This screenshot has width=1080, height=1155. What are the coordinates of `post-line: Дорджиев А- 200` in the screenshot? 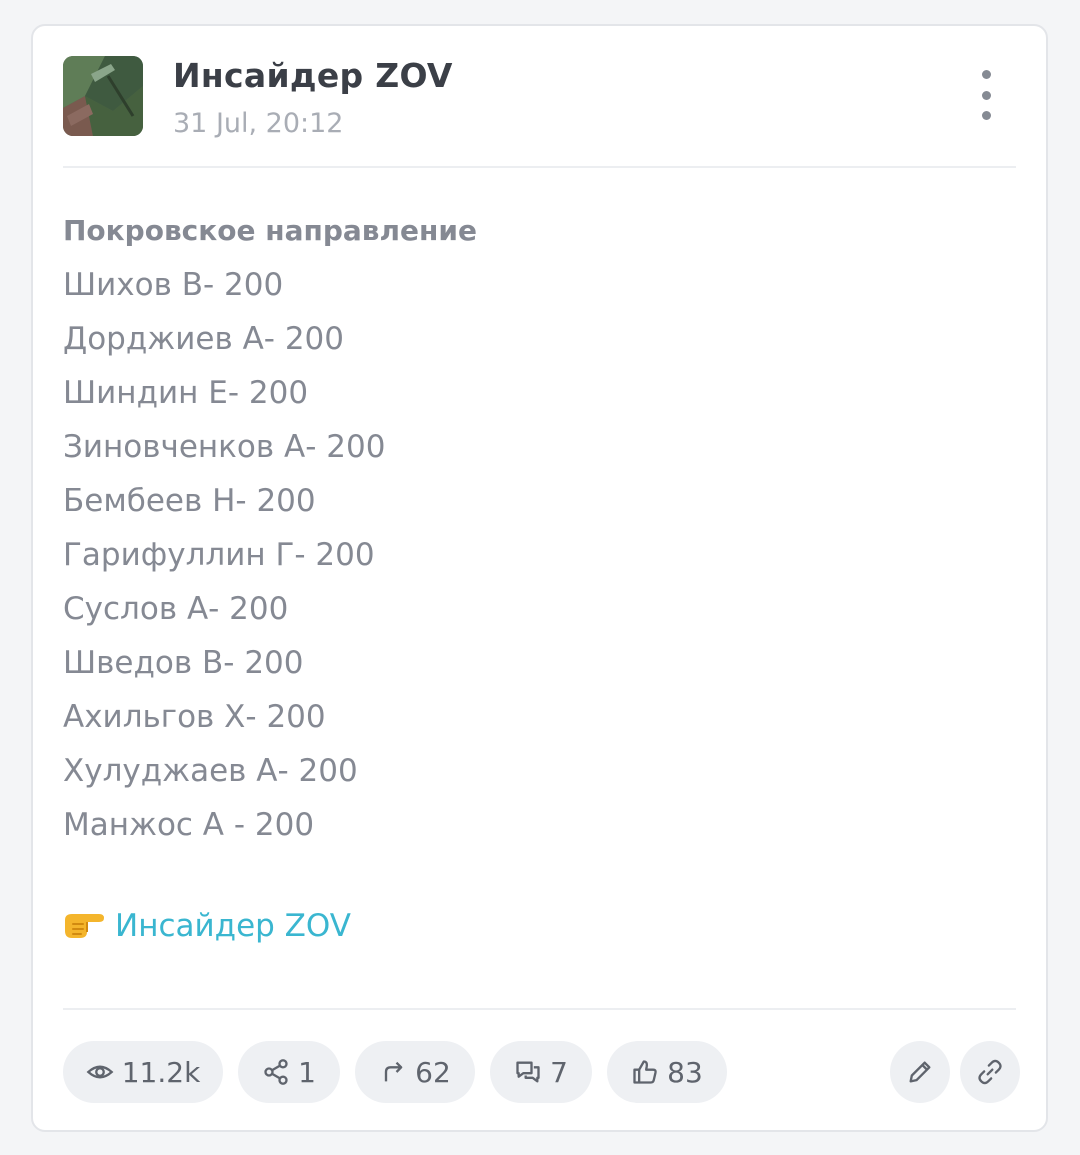 It's located at (203, 339).